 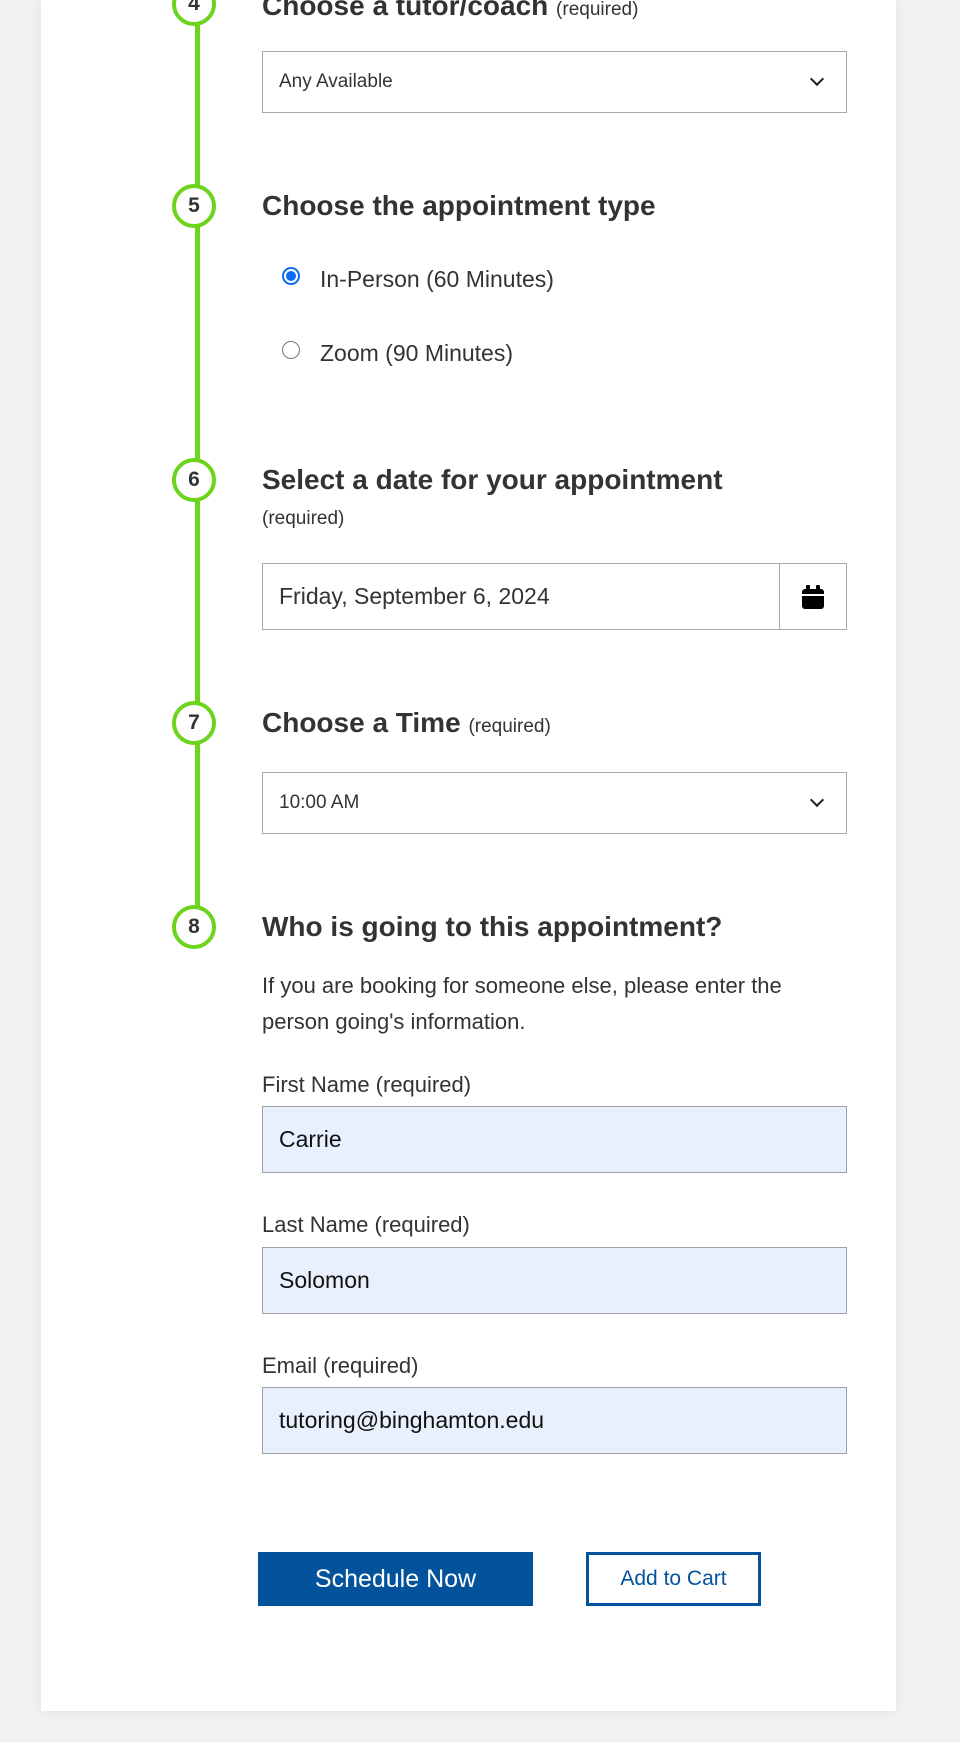 What do you see at coordinates (554, 82) in the screenshot?
I see `tutor-select: Any Available` at bounding box center [554, 82].